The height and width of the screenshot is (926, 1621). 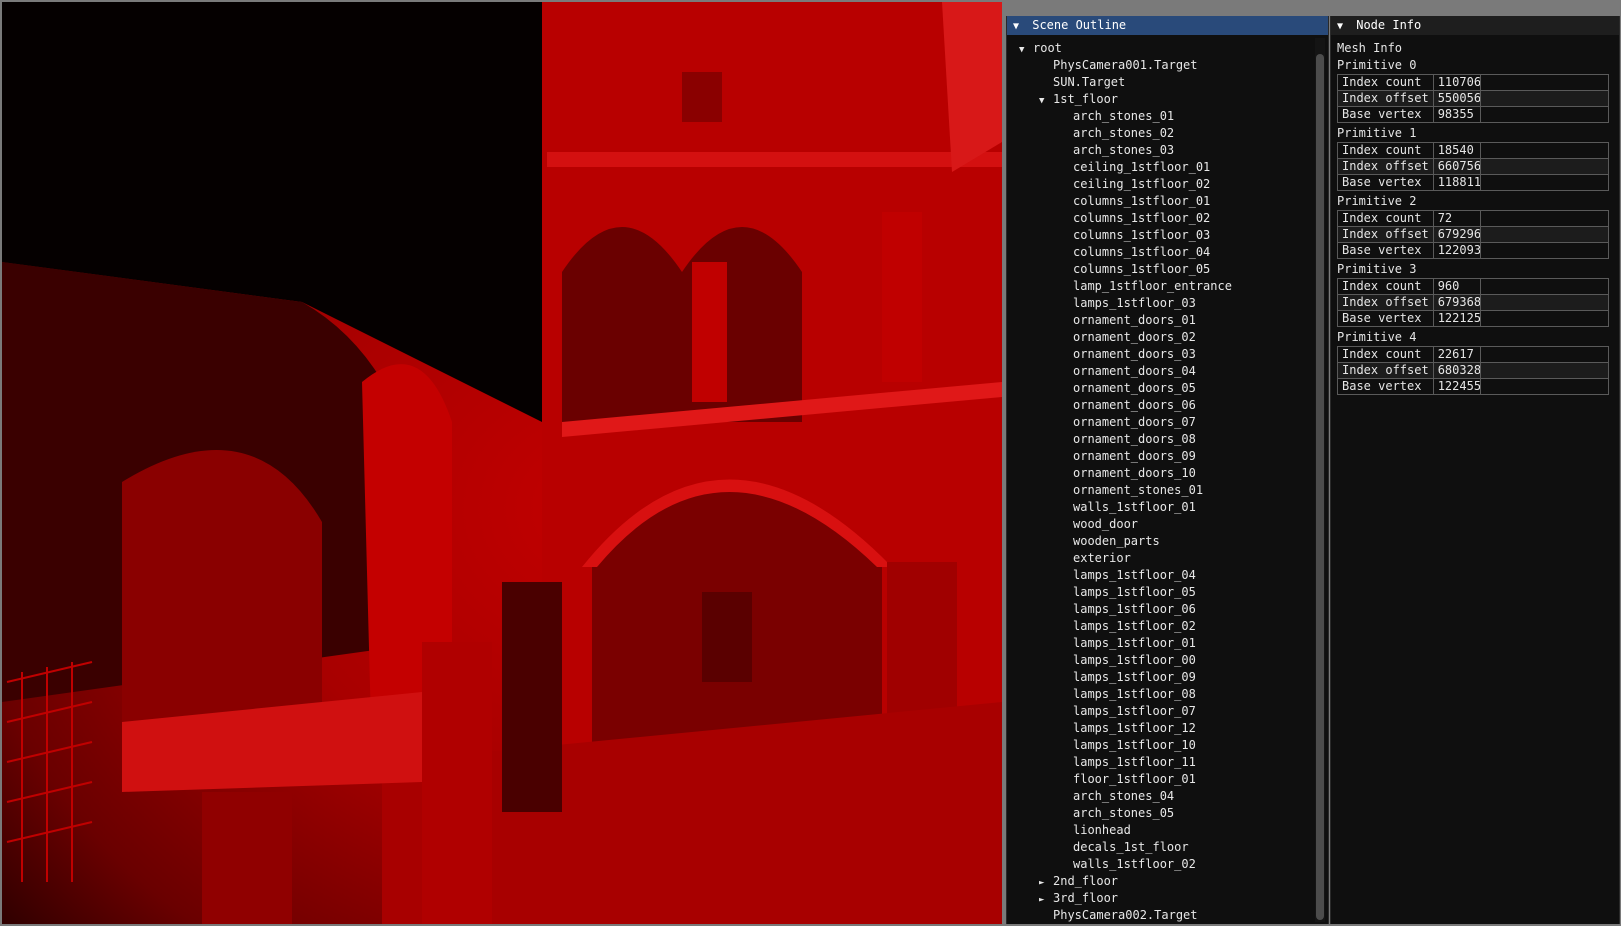 I want to click on tree-node: lamps_1stfloor_01, so click(x=1163, y=643).